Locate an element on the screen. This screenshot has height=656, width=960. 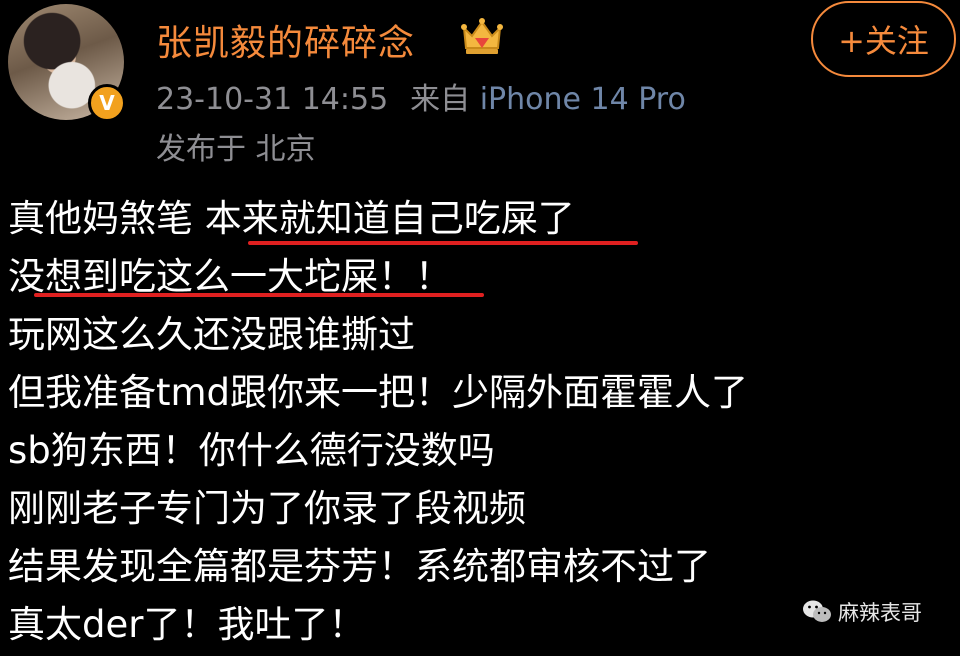
verified-badge-icon: V is located at coordinates (107, 103).